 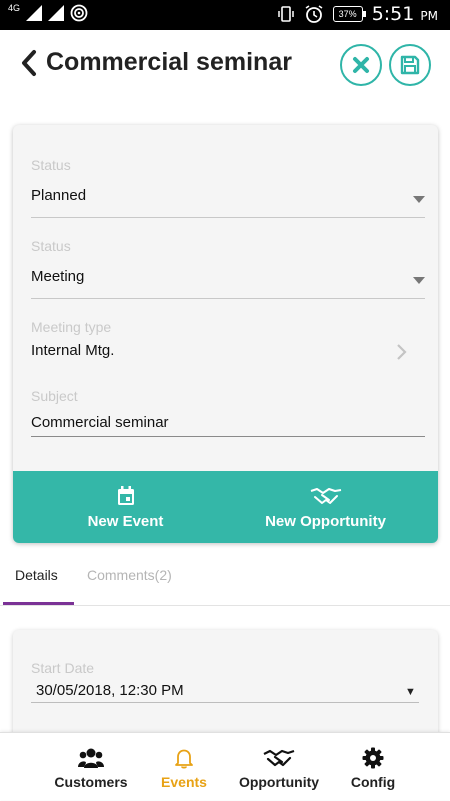 I want to click on subject-value: Commercial seminar, so click(x=100, y=422).